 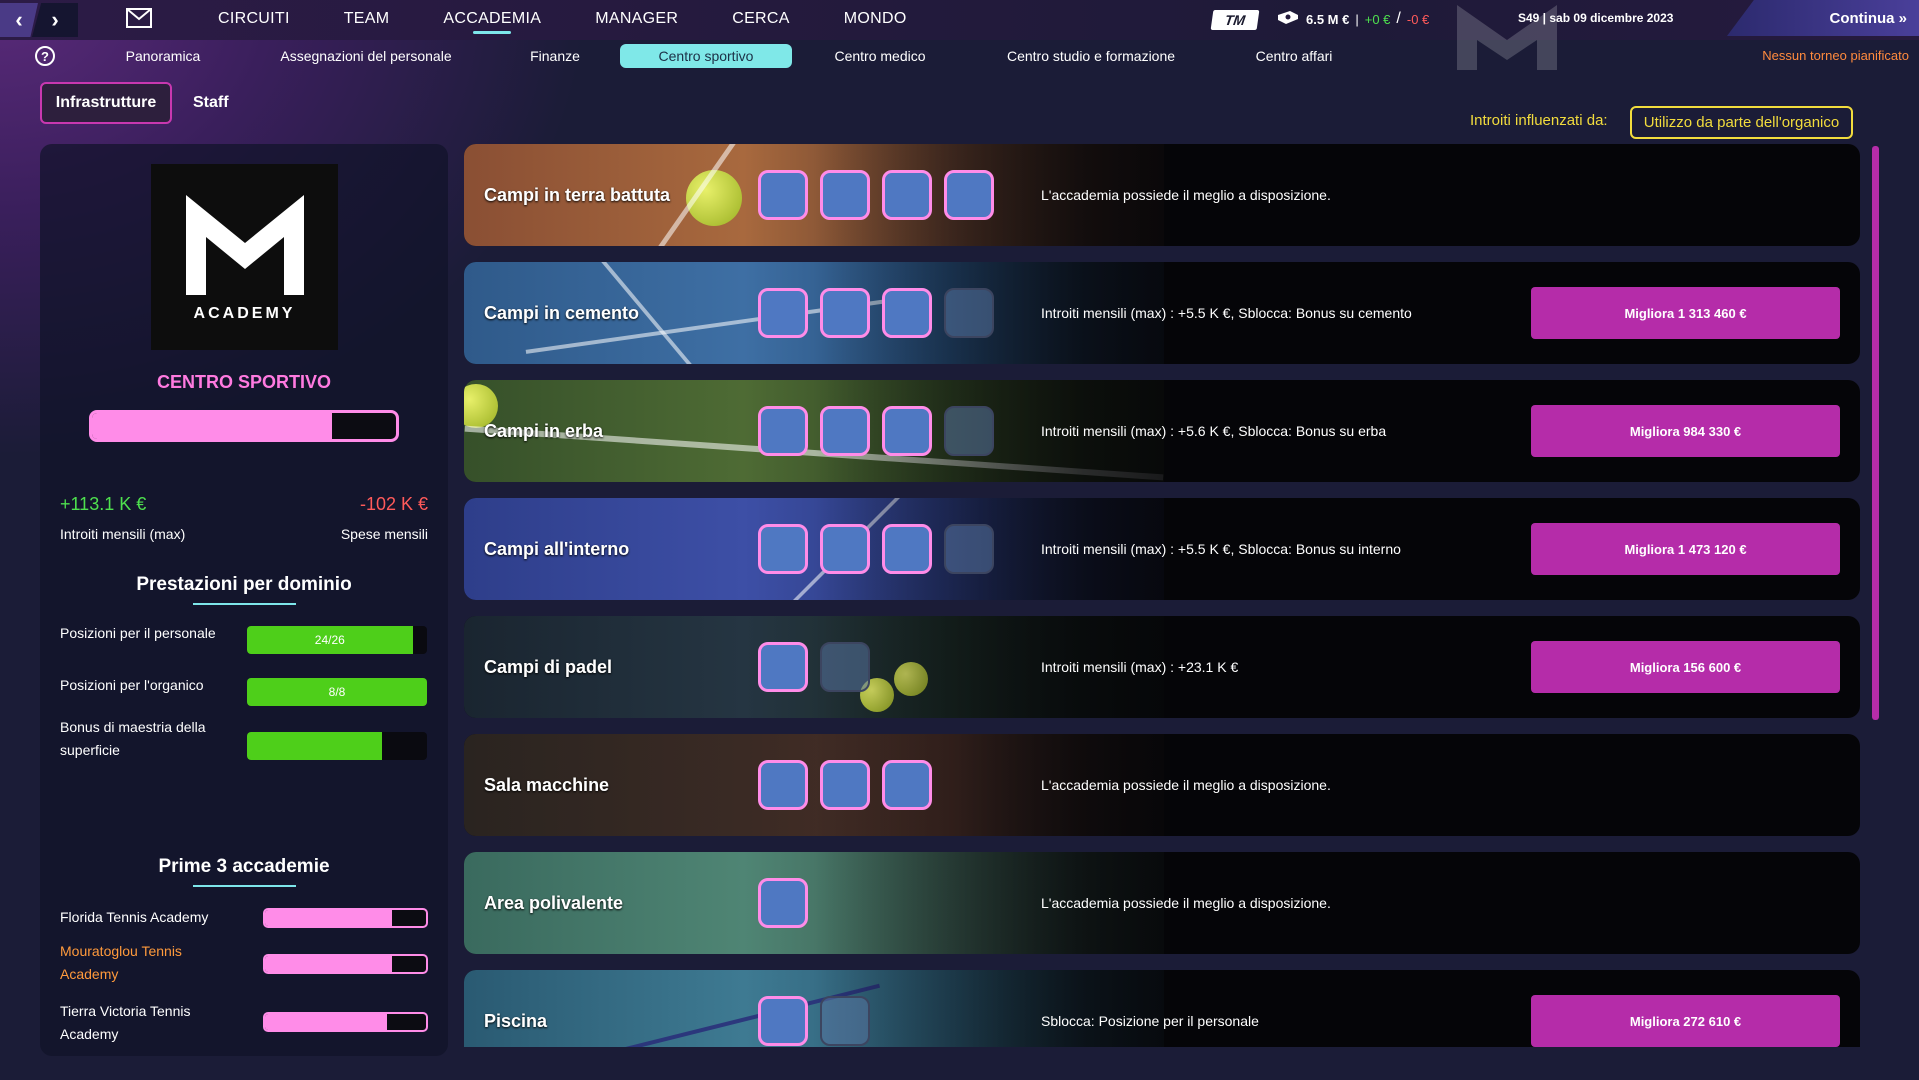 I want to click on facility-name: Campi in cemento, so click(x=562, y=312).